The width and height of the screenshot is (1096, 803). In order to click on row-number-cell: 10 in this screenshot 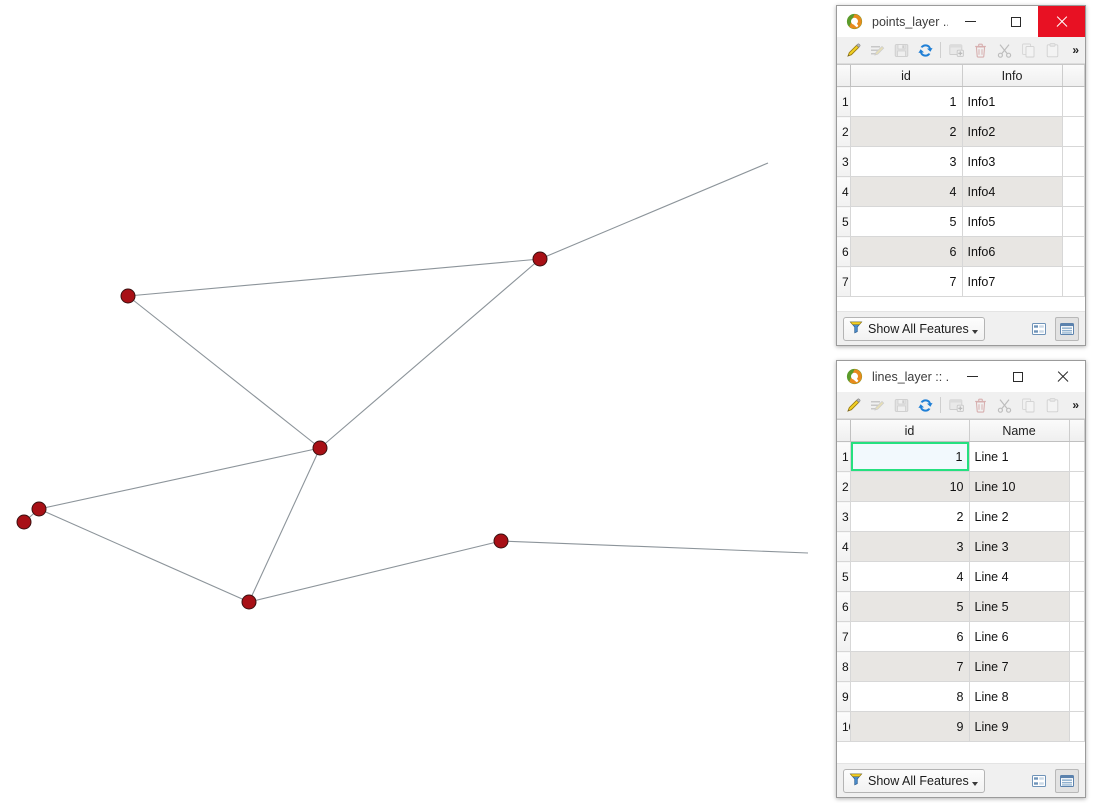, I will do `click(844, 726)`.